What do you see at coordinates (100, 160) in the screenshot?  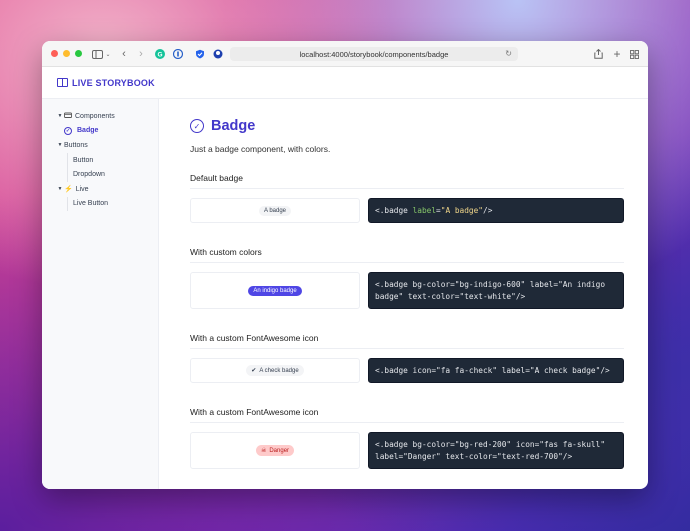 I see `sidebar-item-button: Button` at bounding box center [100, 160].